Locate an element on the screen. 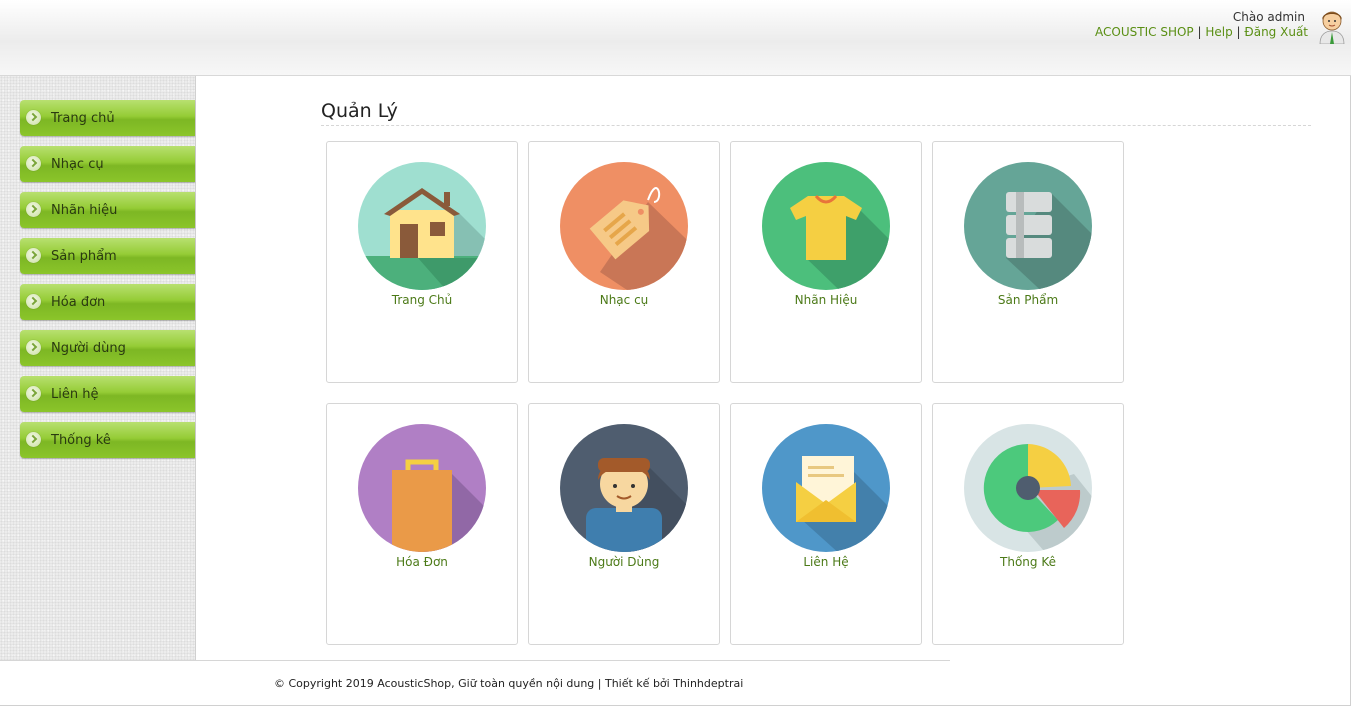 This screenshot has height=706, width=1351. user-icon is located at coordinates (624, 488).